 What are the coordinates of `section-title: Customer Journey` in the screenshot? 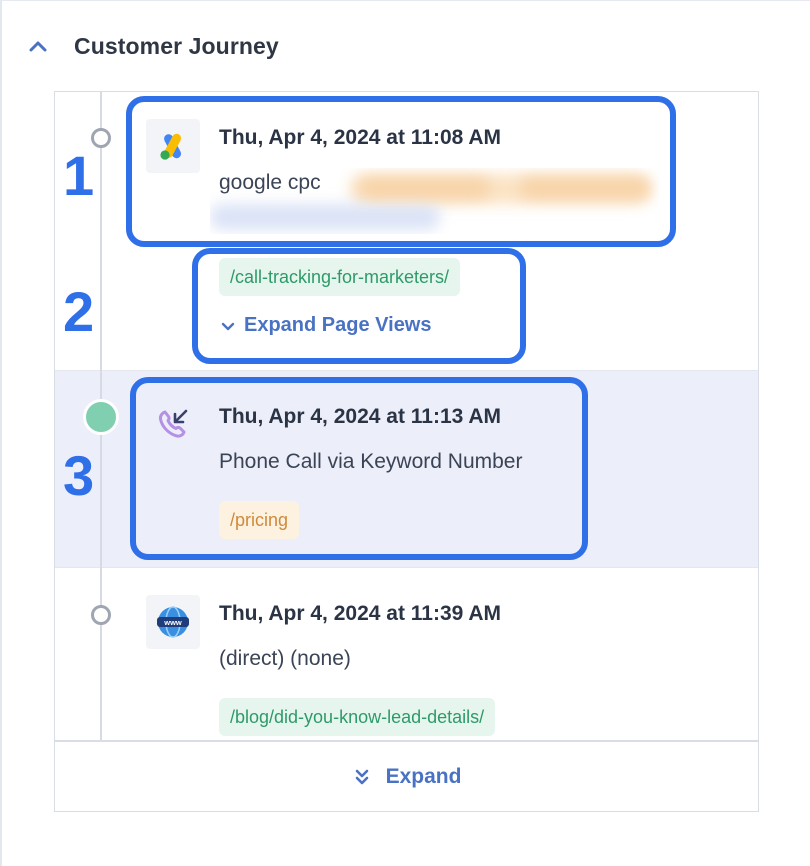 It's located at (176, 45).